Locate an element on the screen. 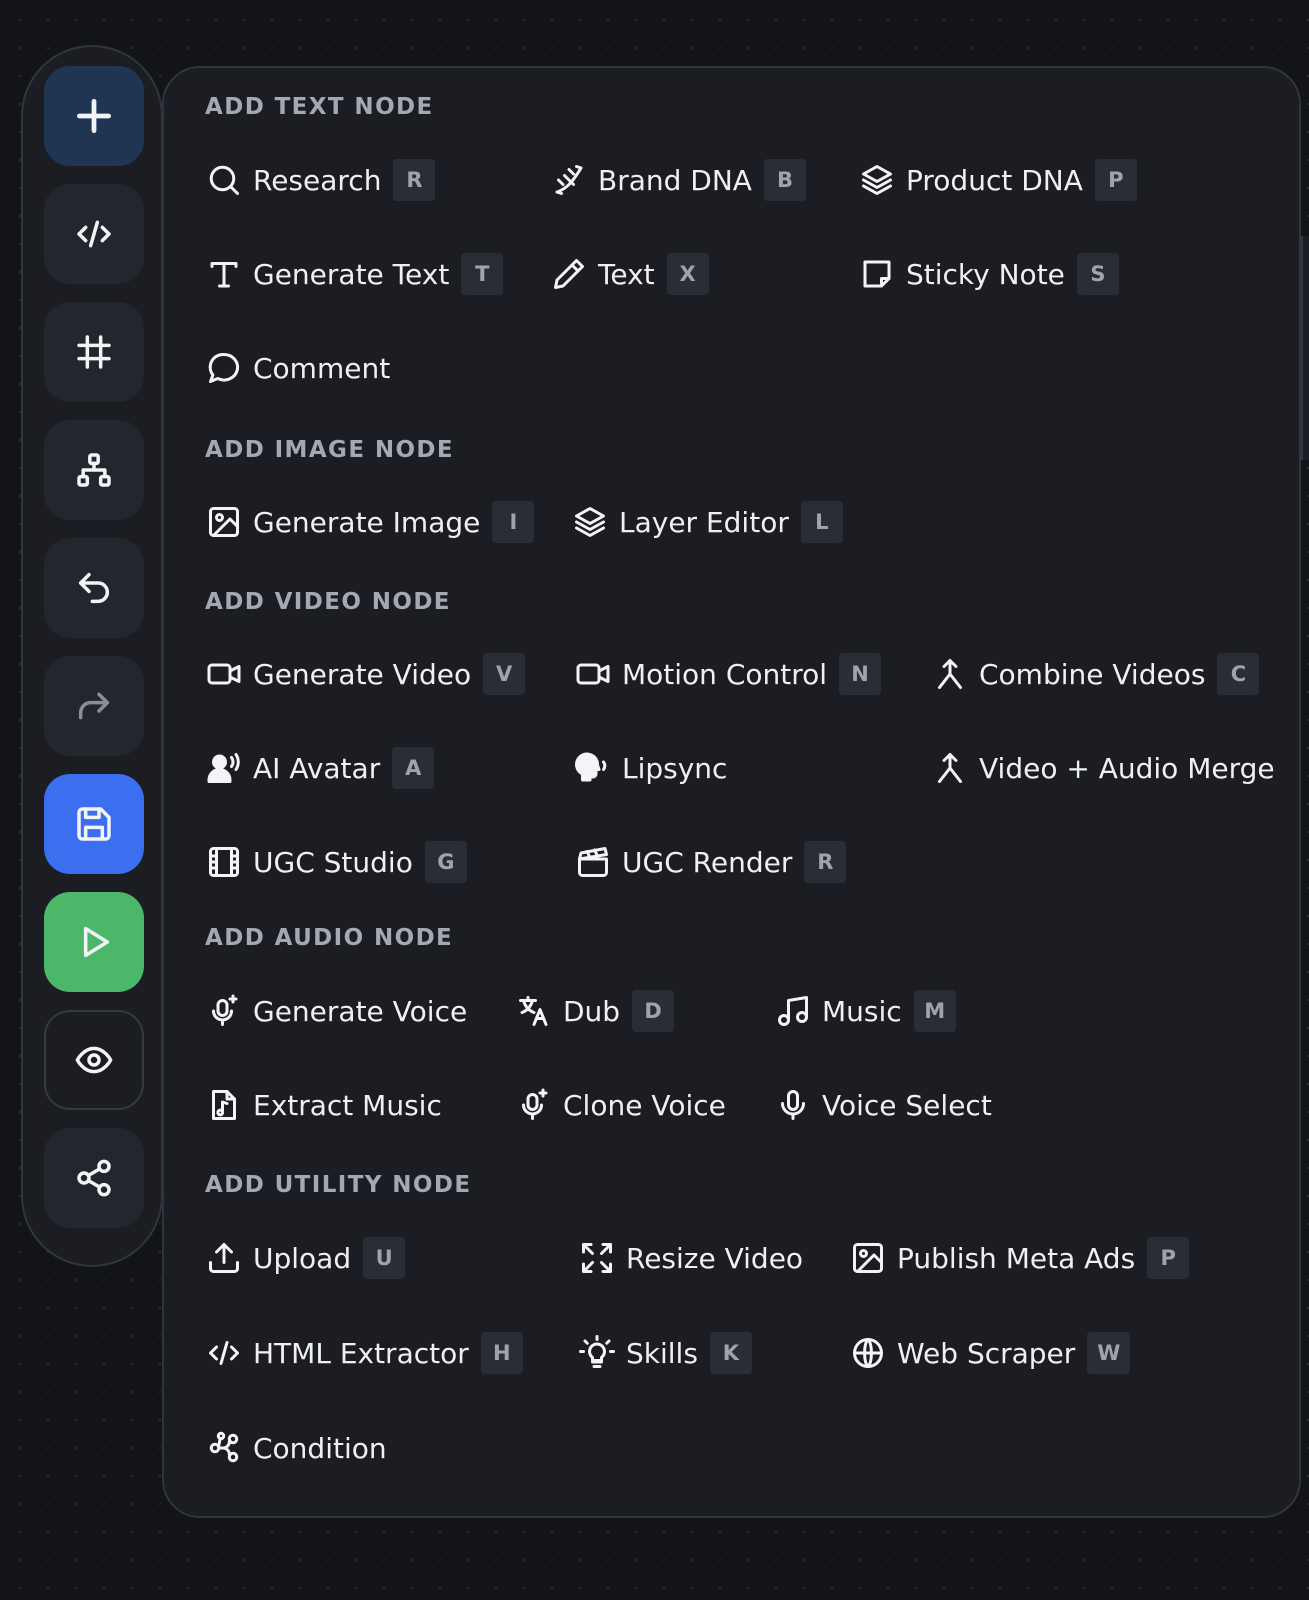 This screenshot has width=1309, height=1600. menu-item-layer-editor: Layer Editor L is located at coordinates (707, 522).